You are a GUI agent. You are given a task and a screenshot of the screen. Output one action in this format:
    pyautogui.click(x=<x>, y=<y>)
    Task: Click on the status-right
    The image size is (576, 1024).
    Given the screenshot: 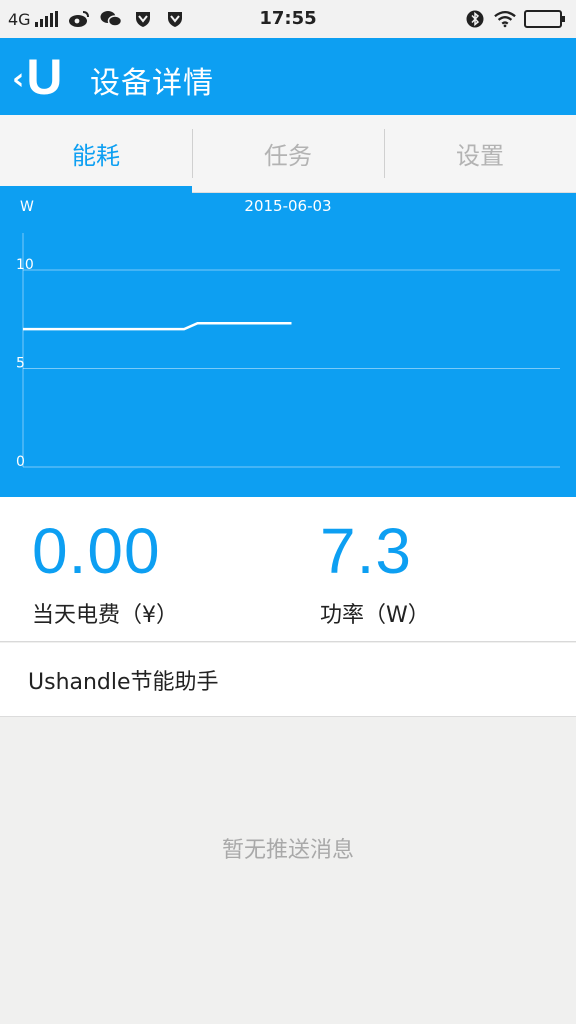 What is the action you would take?
    pyautogui.click(x=514, y=19)
    